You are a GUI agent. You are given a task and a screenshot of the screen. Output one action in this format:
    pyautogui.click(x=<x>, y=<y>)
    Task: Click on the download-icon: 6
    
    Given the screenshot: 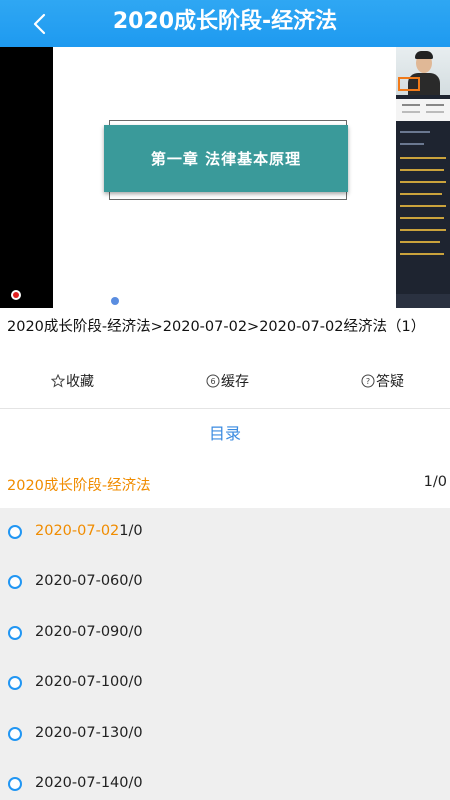 What is the action you would take?
    pyautogui.click(x=213, y=381)
    